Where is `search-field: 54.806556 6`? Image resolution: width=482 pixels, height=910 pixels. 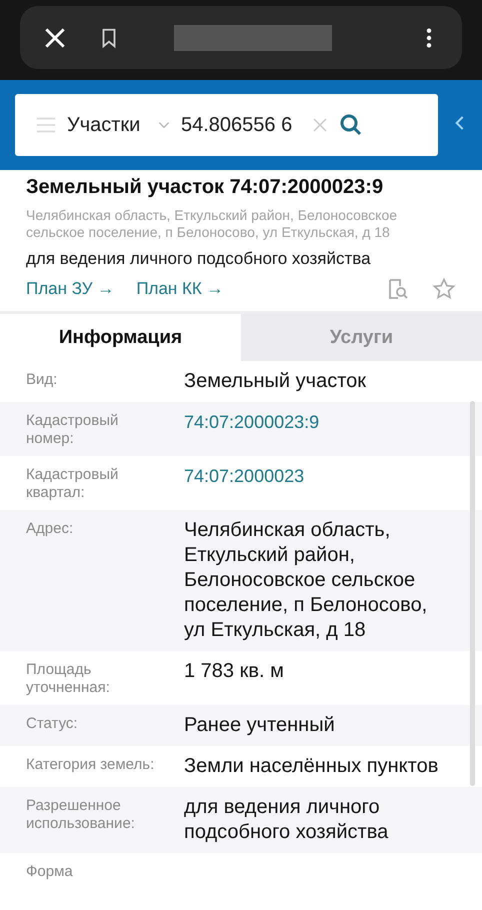 search-field: 54.806556 6 is located at coordinates (241, 125).